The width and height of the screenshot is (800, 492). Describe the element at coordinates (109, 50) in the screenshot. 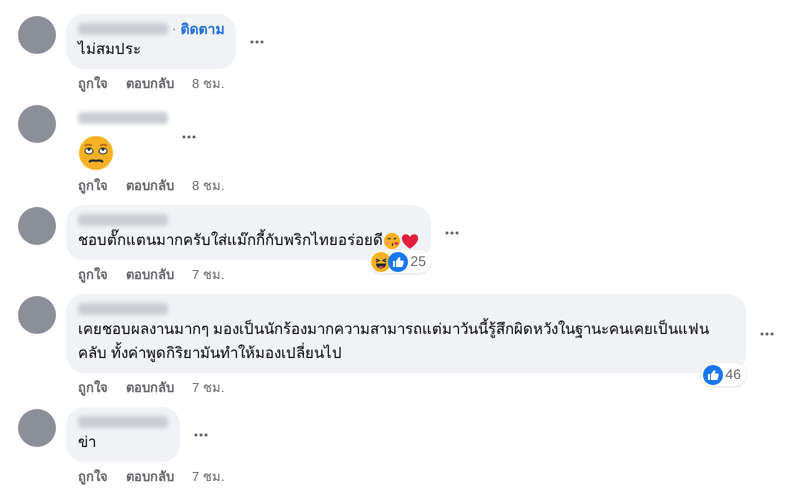

I see `comment-text: ไม่สมประ` at that location.